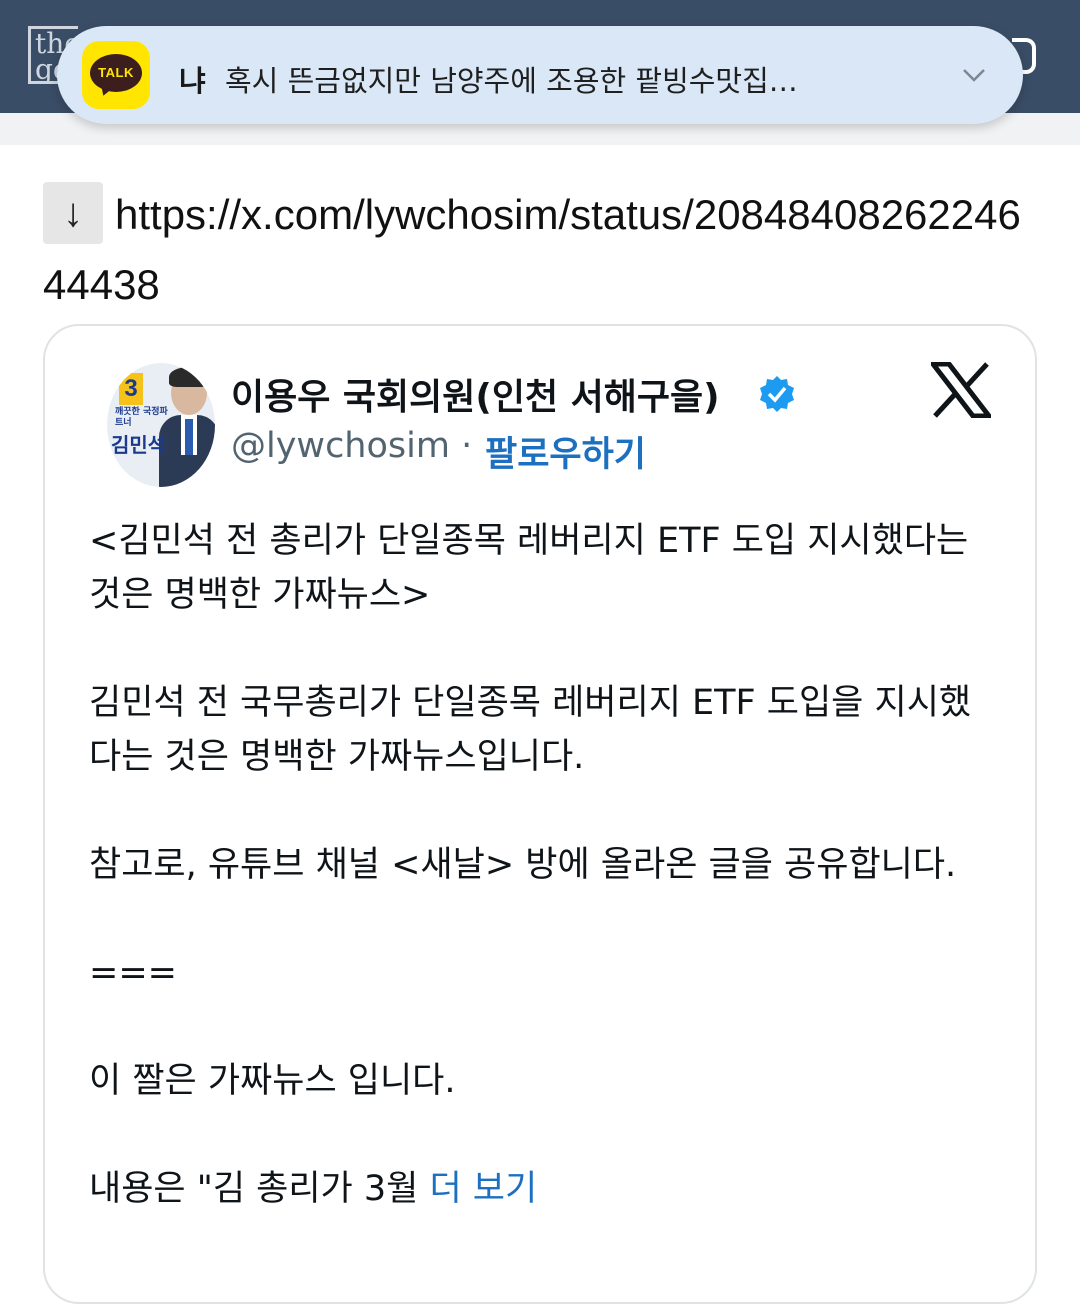 This screenshot has height=1304, width=1080. Describe the element at coordinates (131, 389) in the screenshot. I see `avatar-number: 3` at that location.